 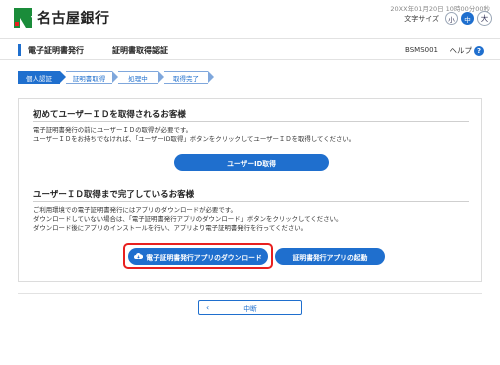 I want to click on question-circle-icon: ?, so click(x=479, y=50).